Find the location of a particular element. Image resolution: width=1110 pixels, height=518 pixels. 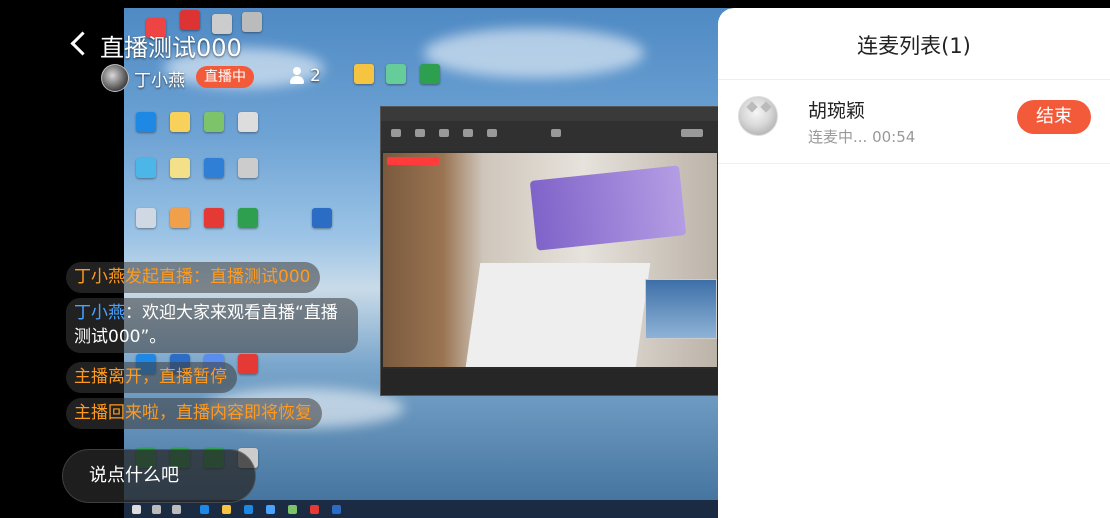

live-status-badge: 直播中 is located at coordinates (225, 77).